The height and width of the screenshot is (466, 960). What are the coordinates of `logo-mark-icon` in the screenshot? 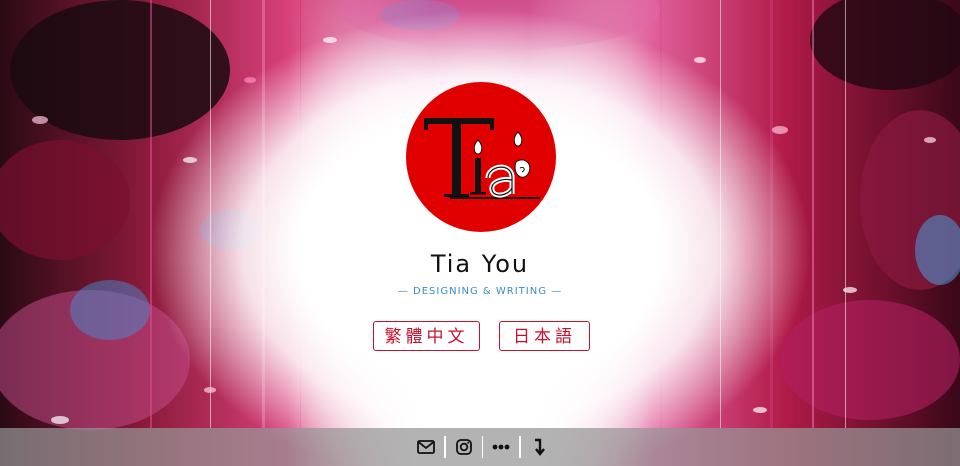 It's located at (482, 158).